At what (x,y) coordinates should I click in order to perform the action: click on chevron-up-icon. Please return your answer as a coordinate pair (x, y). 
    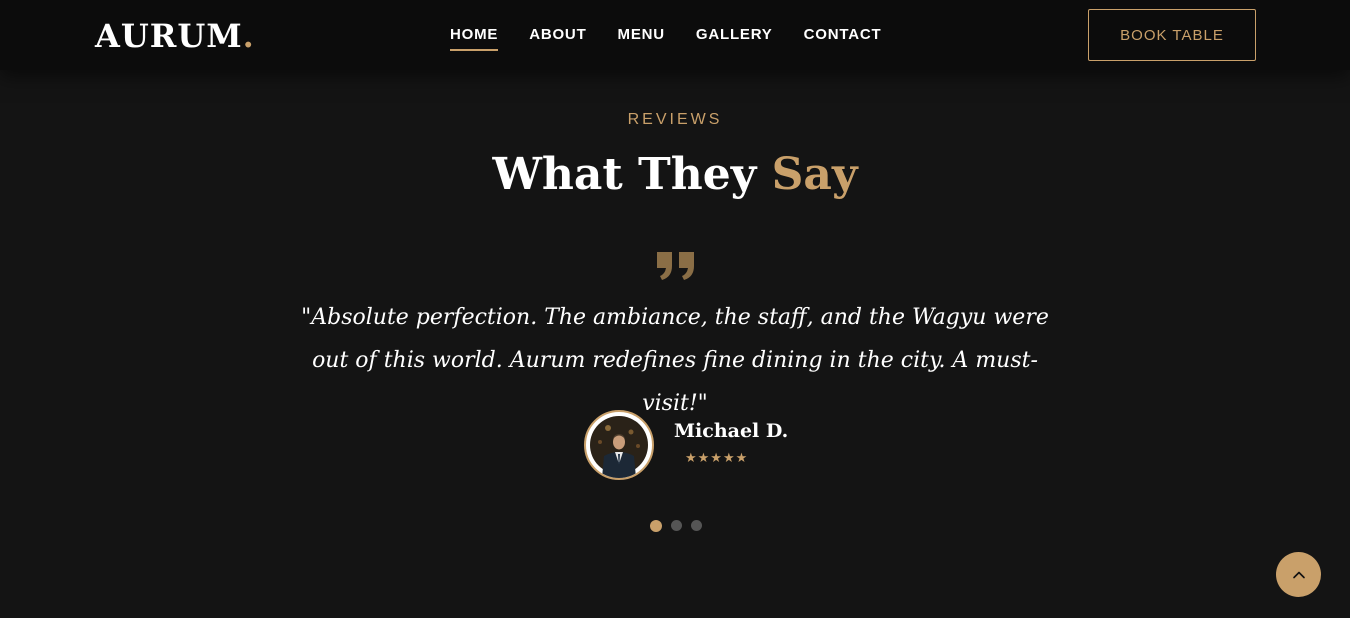
    Looking at the image, I should click on (1298, 574).